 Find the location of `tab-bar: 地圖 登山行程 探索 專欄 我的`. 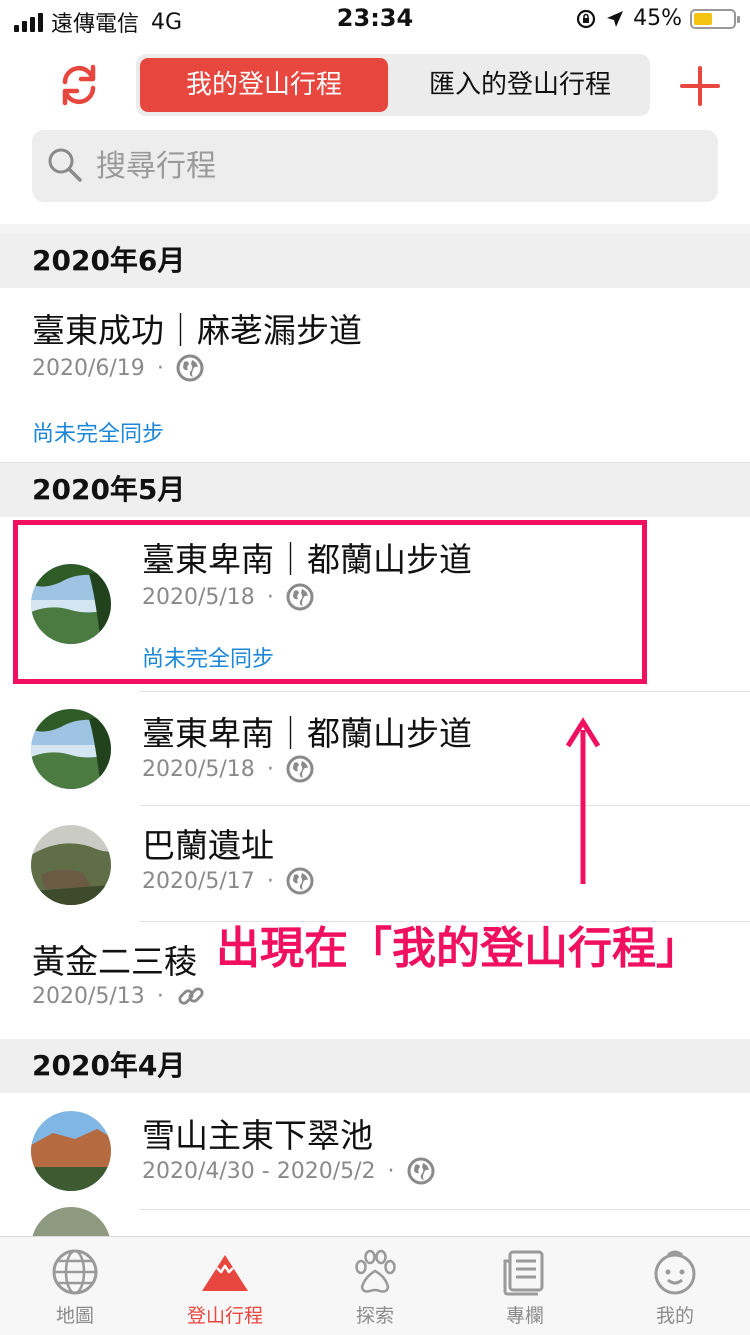

tab-bar: 地圖 登山行程 探索 專欄 我的 is located at coordinates (375, 1285).